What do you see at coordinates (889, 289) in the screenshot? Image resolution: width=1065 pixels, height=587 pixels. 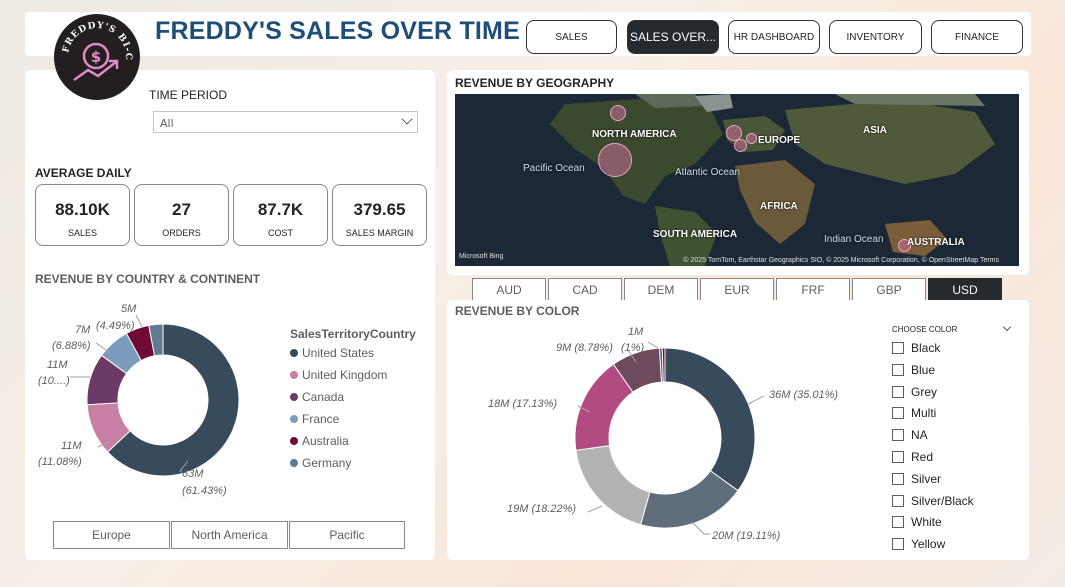 I see `currency-gbp-button: GBP` at bounding box center [889, 289].